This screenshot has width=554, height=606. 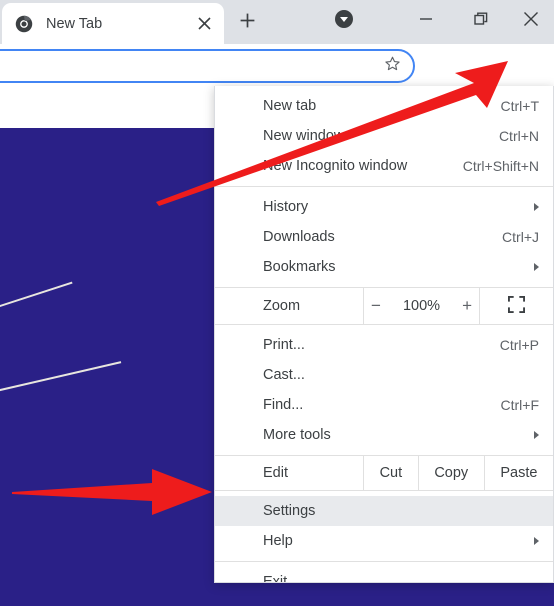 I want to click on menu-item-shortcut: Ctrl+J, so click(x=520, y=237).